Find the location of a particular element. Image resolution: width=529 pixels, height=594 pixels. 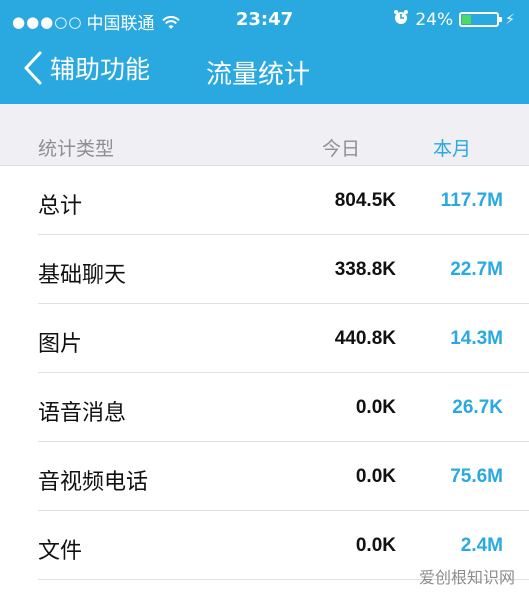

row-month: 14.3M is located at coordinates (476, 338).